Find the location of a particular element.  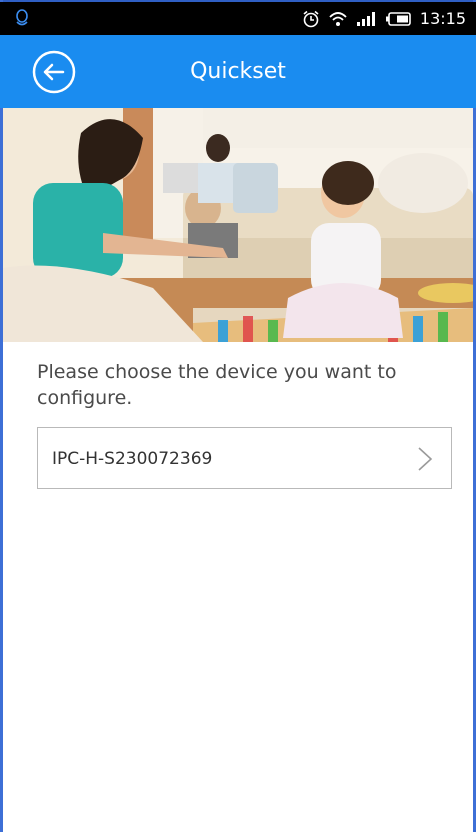

battery-icon is located at coordinates (398, 18).